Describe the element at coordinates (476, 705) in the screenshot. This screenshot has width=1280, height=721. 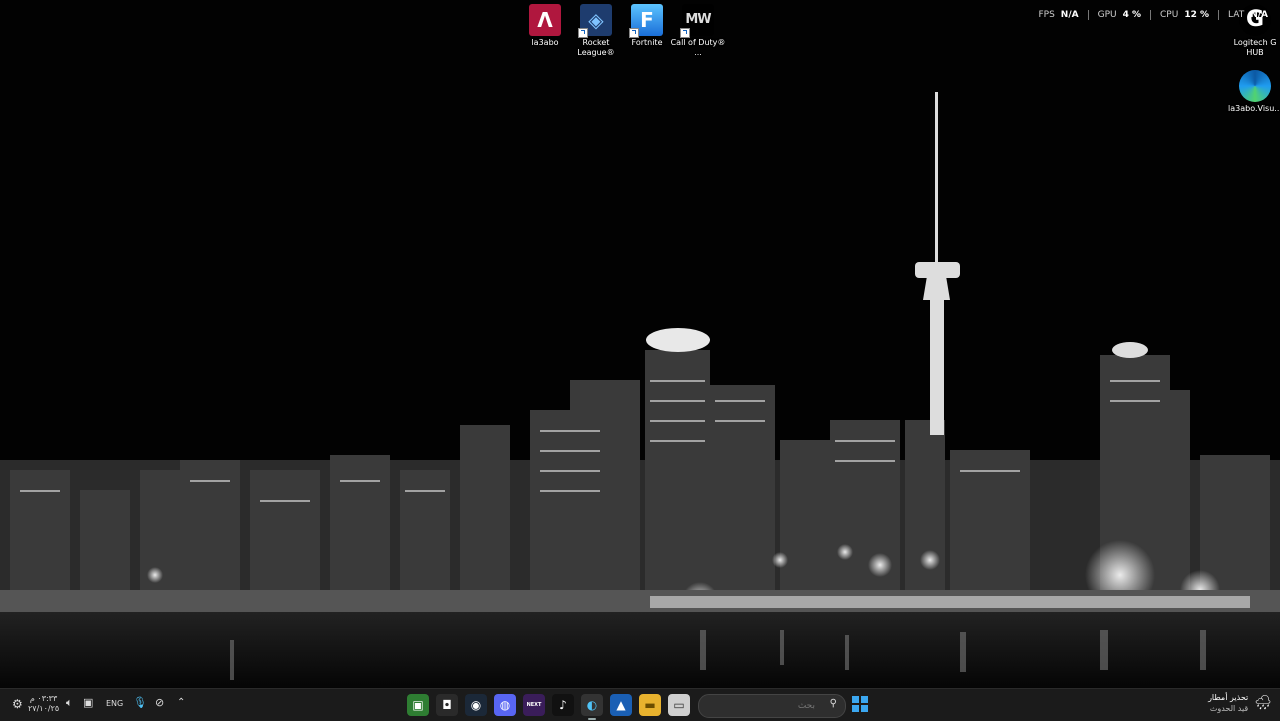
I see `taskbar-app-steam: ◉` at that location.